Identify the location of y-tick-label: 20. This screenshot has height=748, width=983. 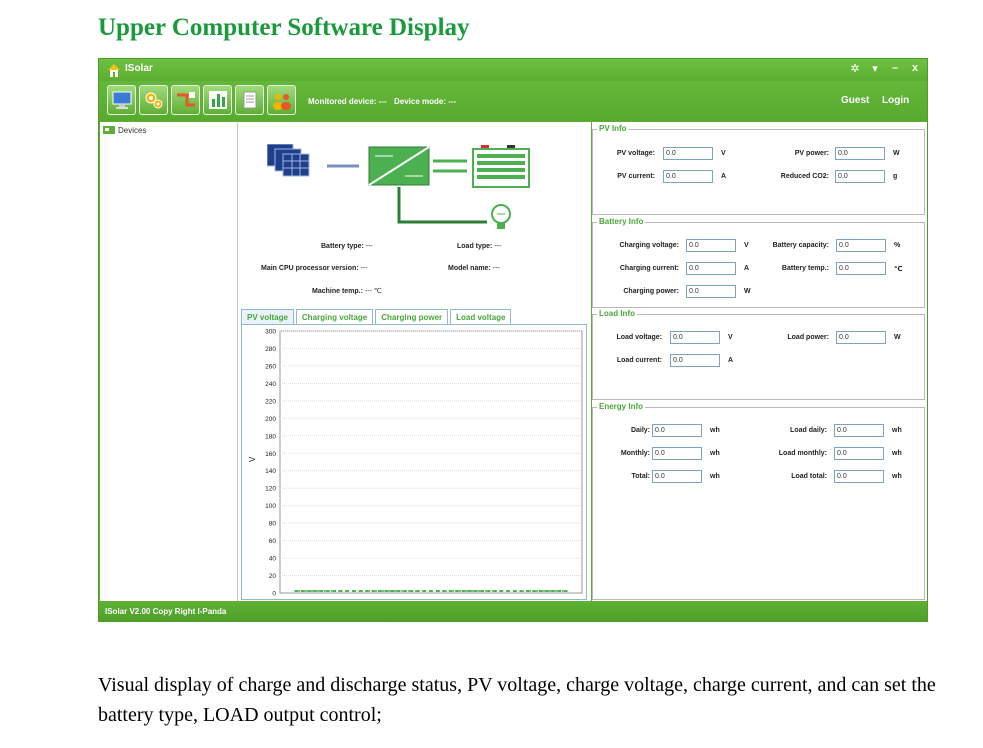
(273, 576).